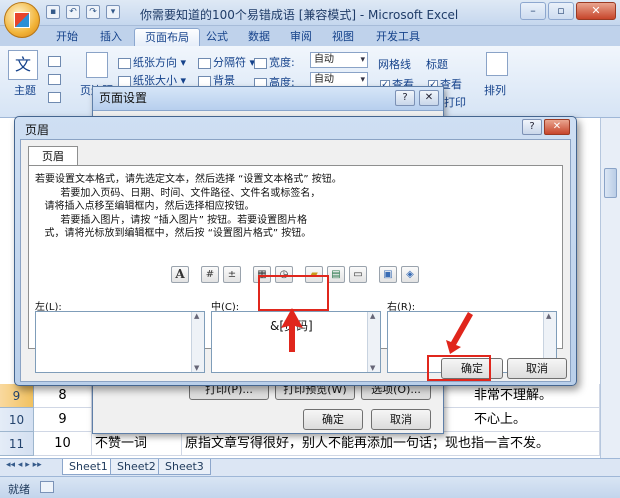 Image resolution: width=620 pixels, height=498 pixels. What do you see at coordinates (17, 420) in the screenshot?
I see `row-header: 10` at bounding box center [17, 420].